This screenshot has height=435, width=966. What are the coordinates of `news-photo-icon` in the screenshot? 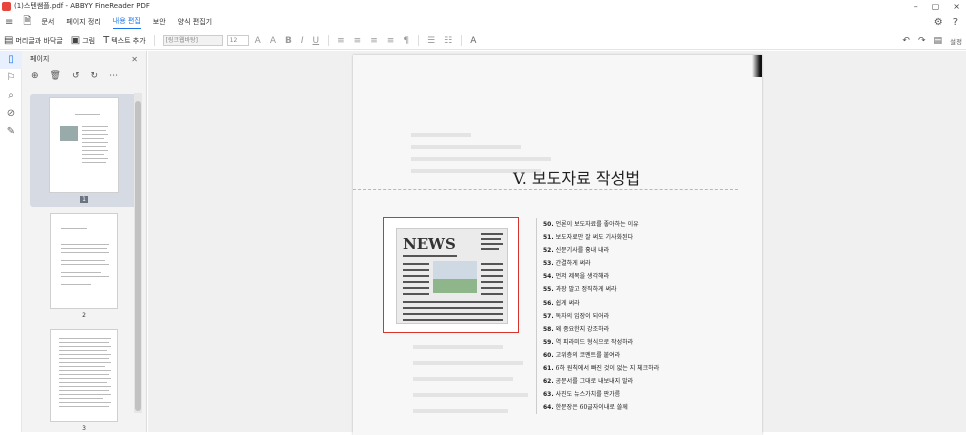 It's located at (455, 277).